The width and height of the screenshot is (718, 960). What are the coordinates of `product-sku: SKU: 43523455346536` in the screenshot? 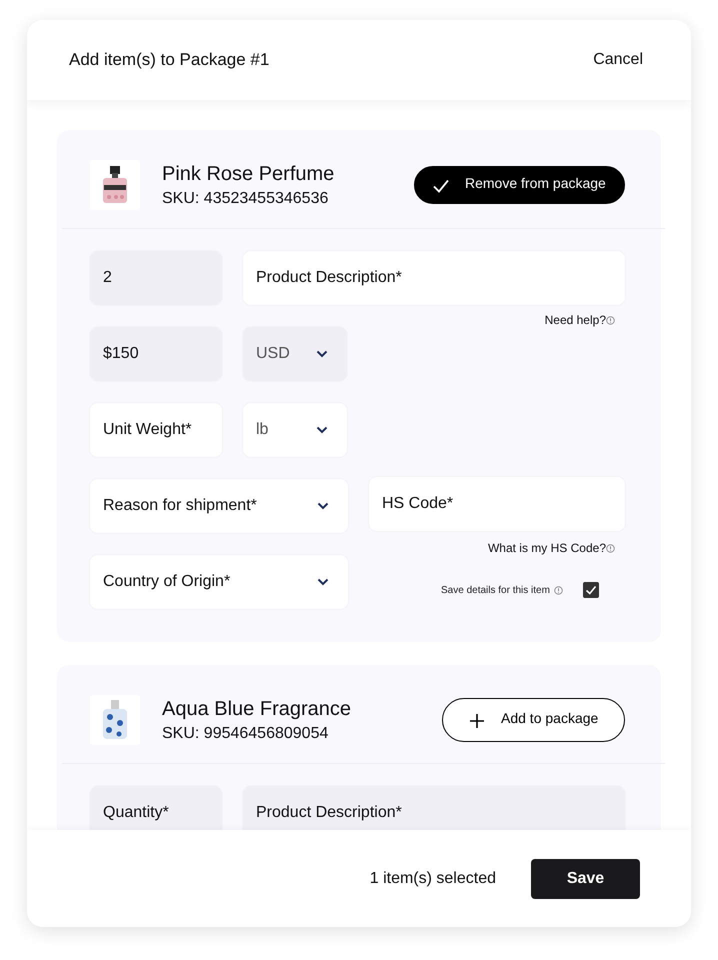 It's located at (246, 199).